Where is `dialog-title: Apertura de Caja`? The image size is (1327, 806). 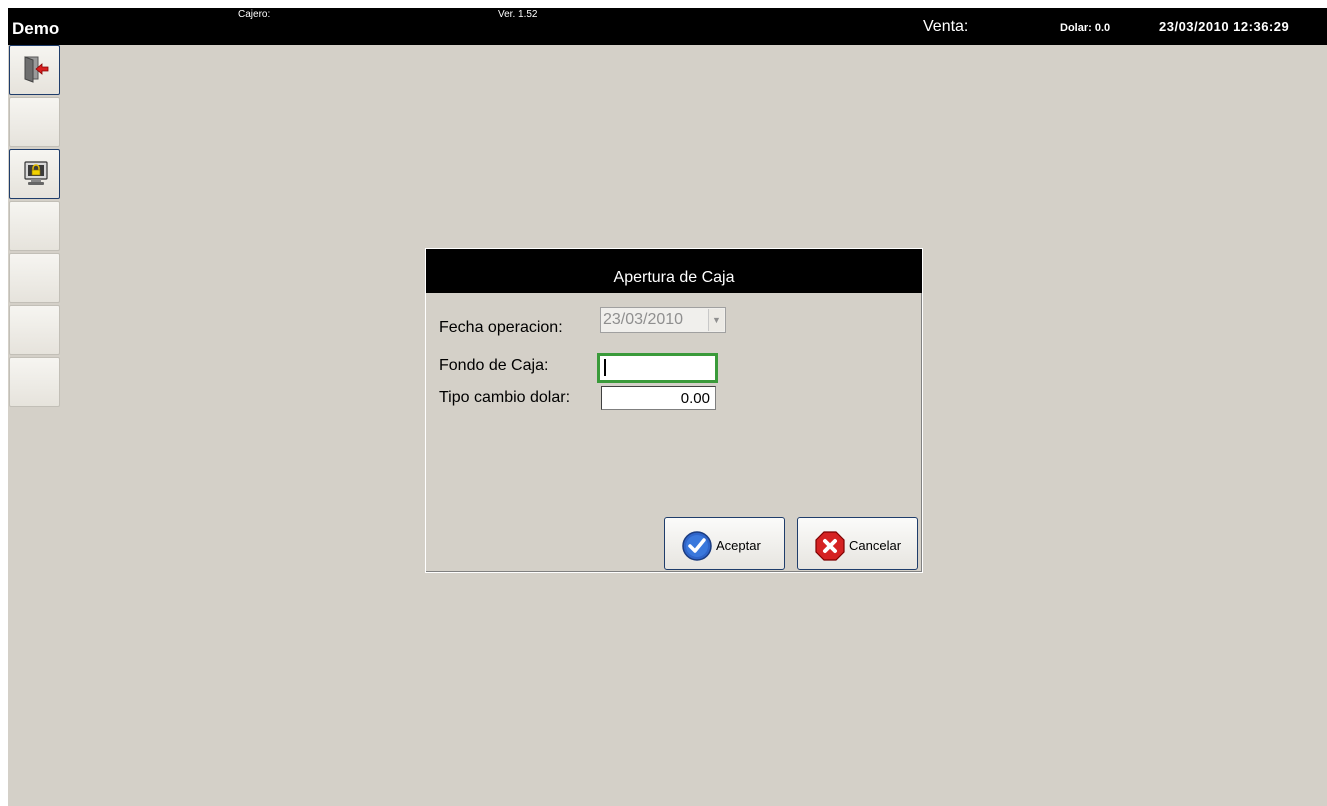 dialog-title: Apertura de Caja is located at coordinates (674, 271).